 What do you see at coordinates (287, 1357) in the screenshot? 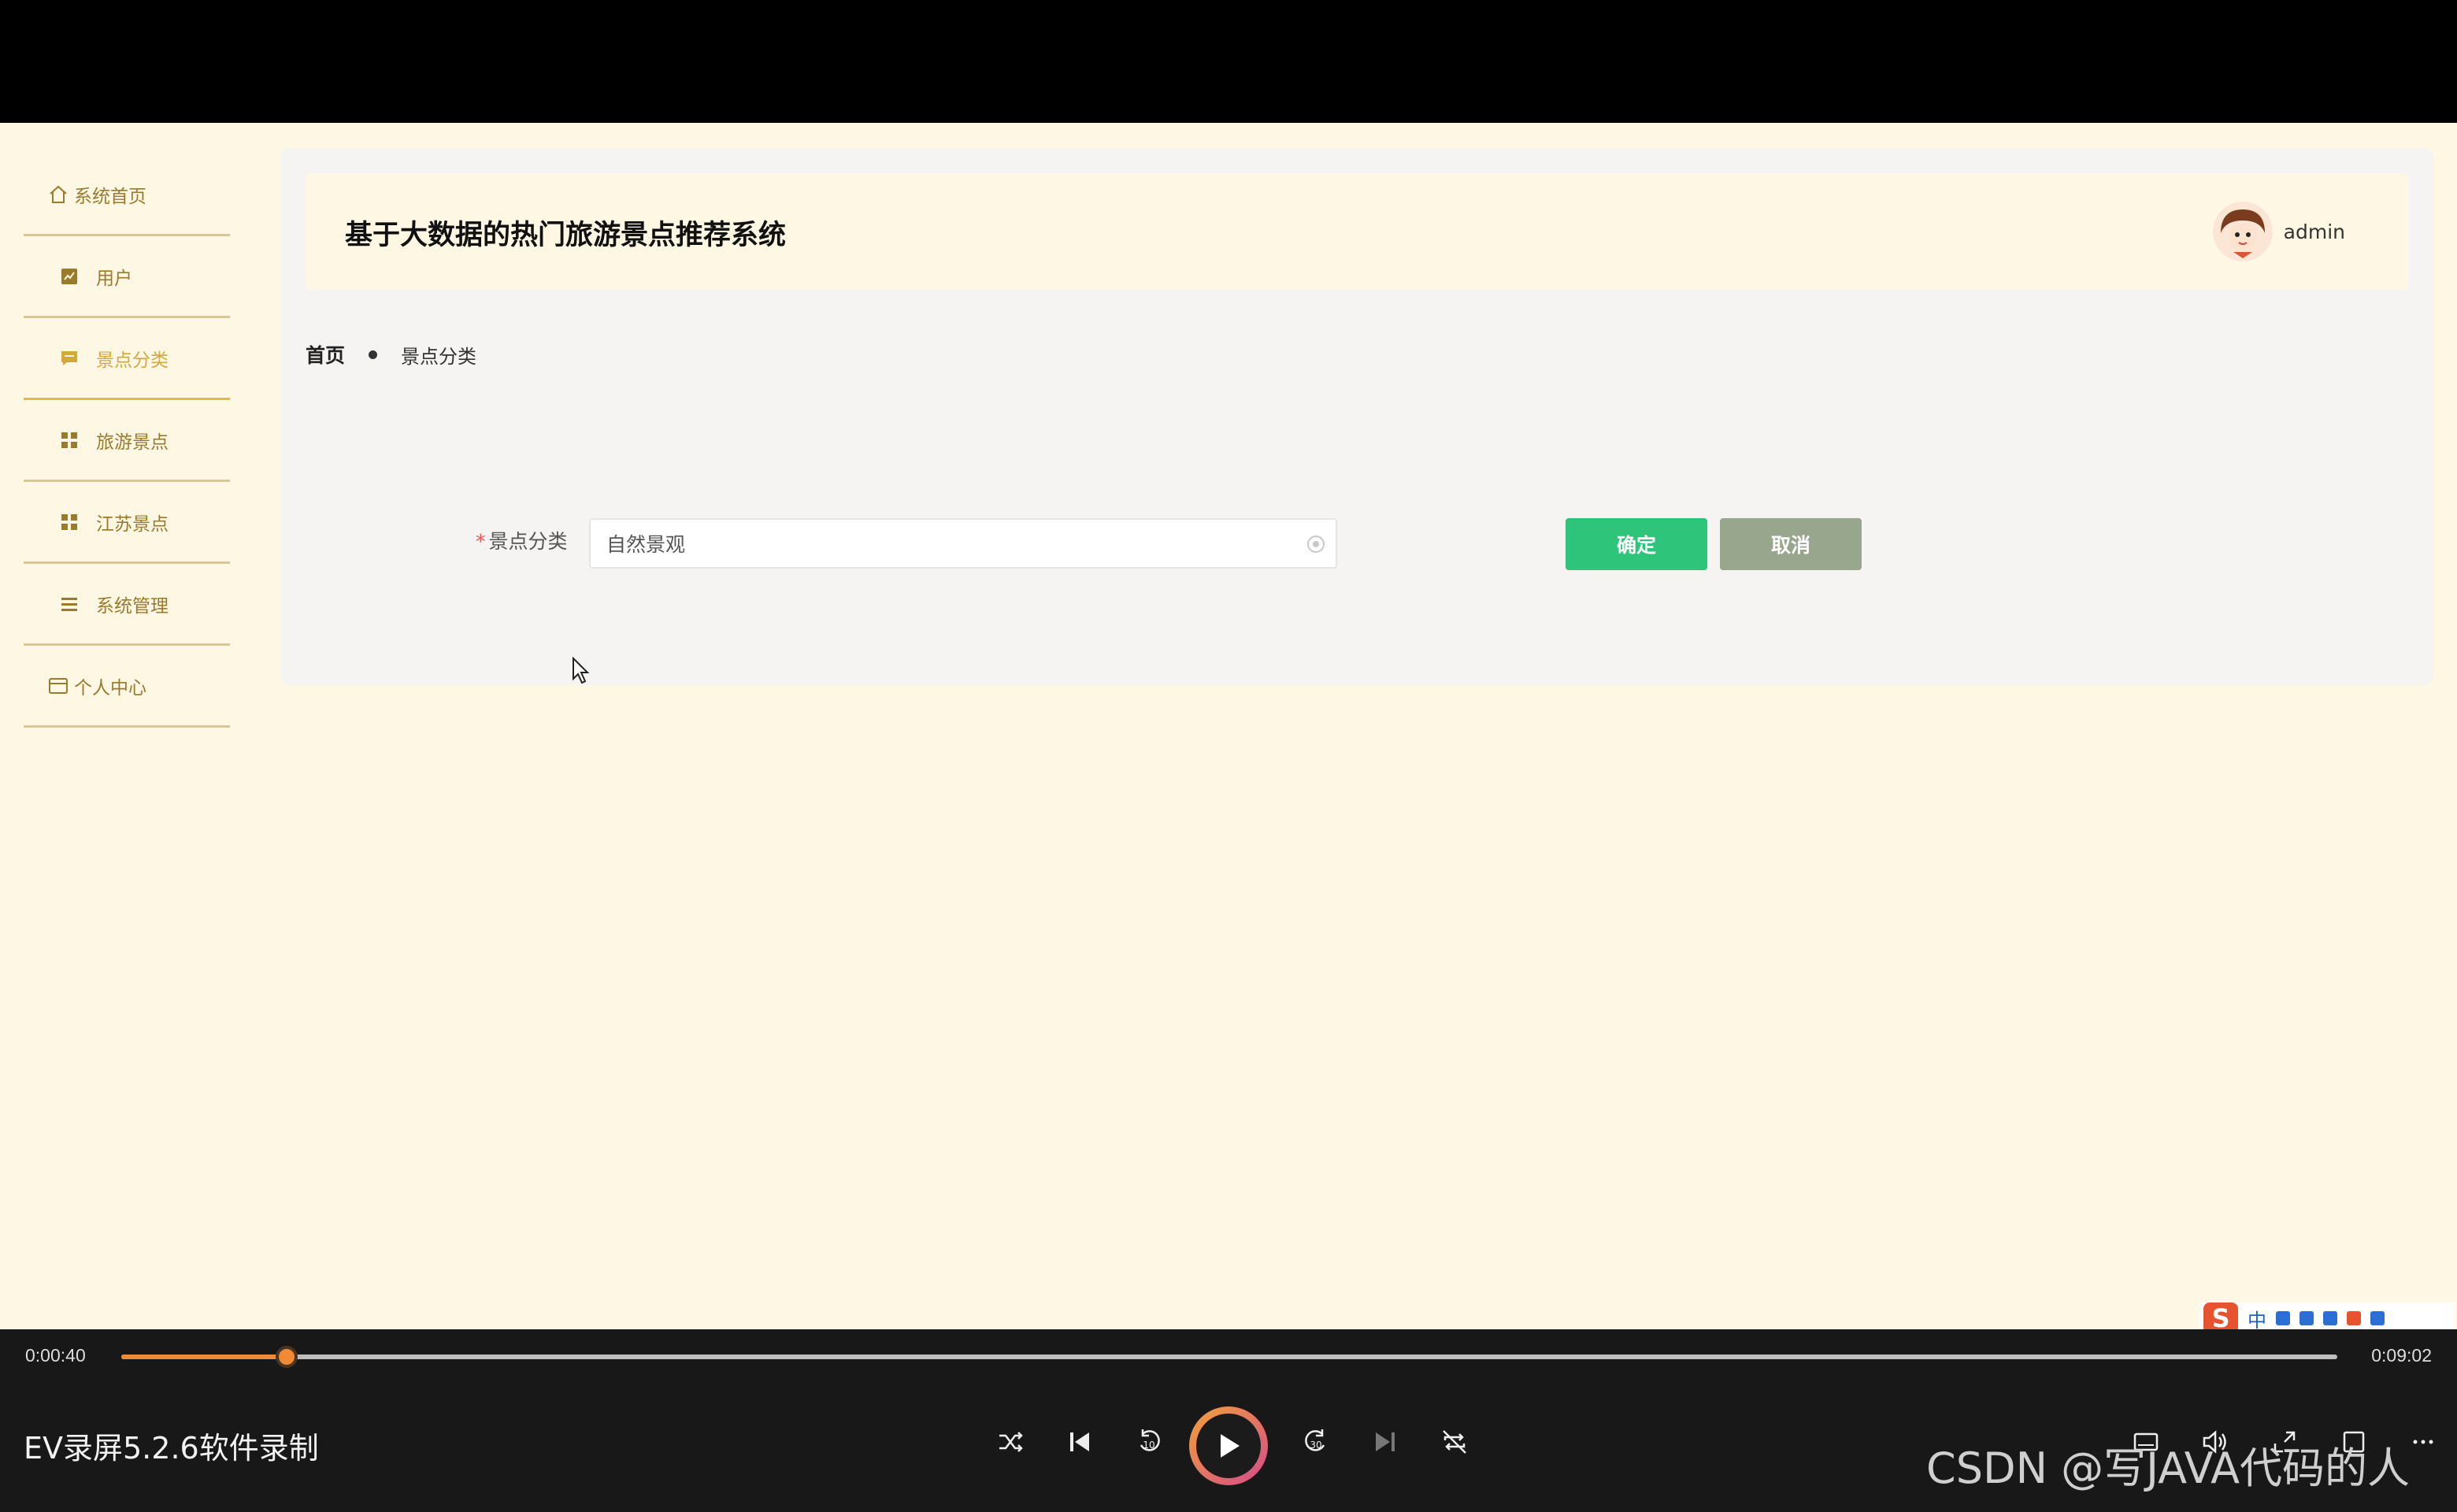
I see `progress-thumb` at bounding box center [287, 1357].